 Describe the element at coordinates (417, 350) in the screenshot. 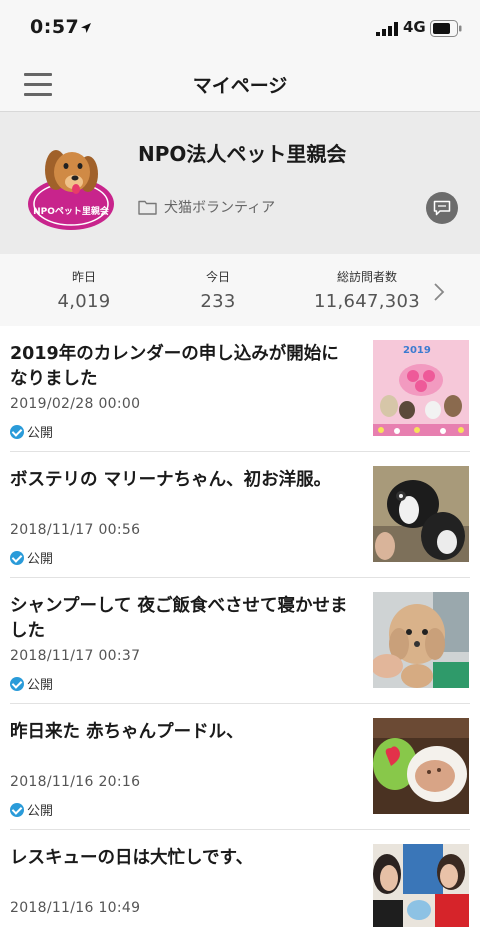

I see `thumb-text: 2019` at that location.